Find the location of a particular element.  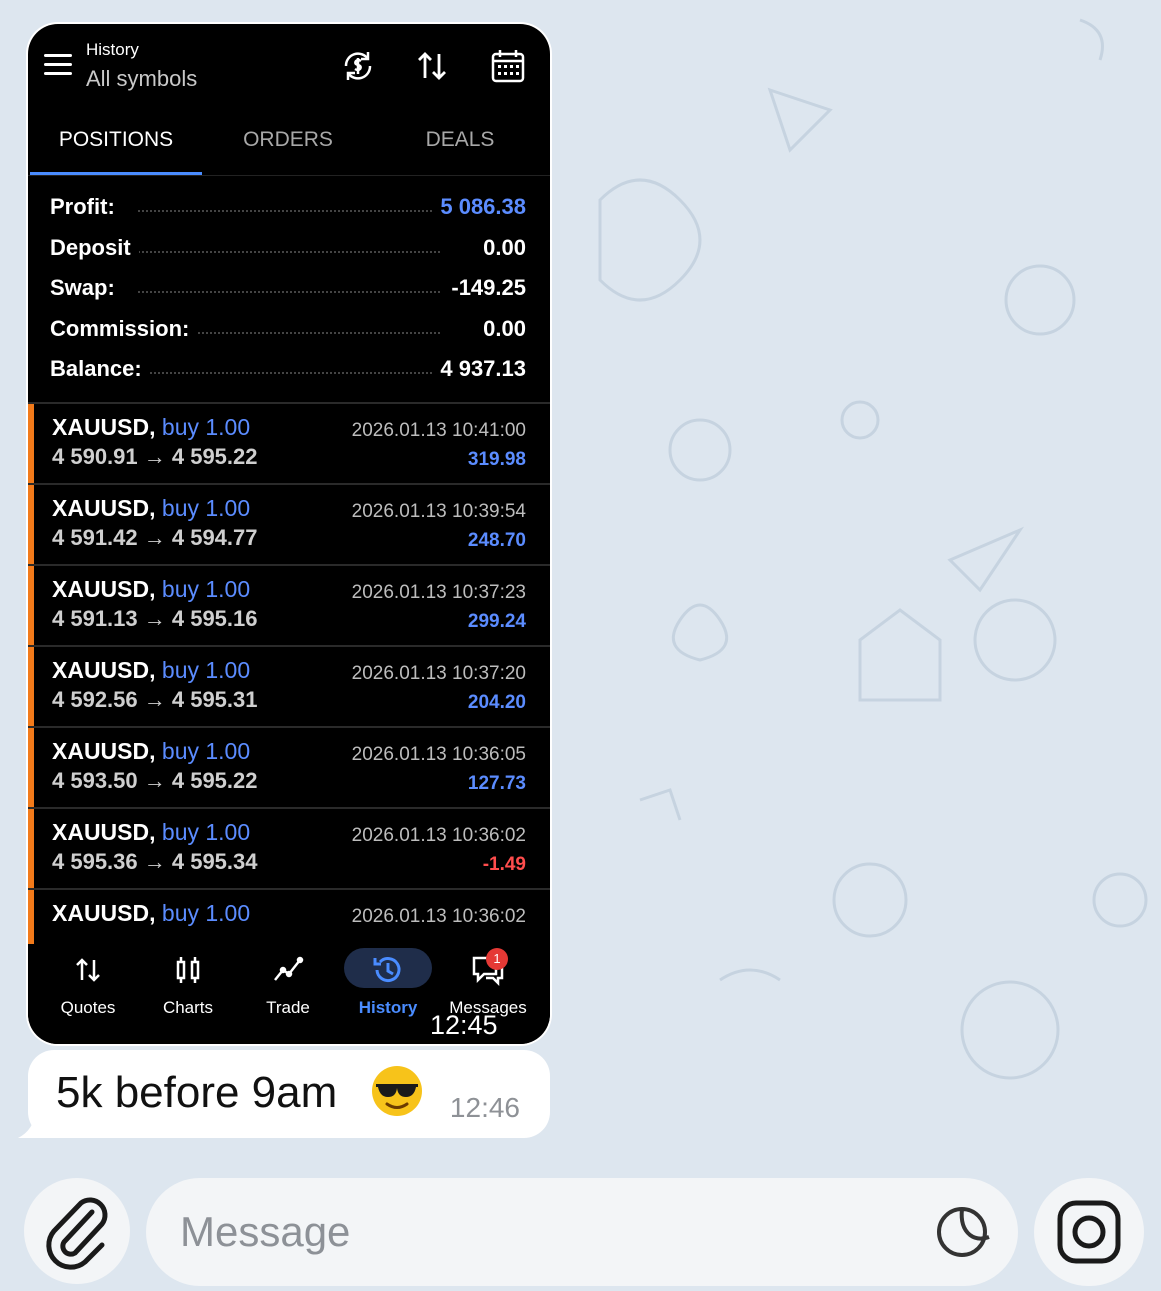

deal-profit: -1.49 is located at coordinates (504, 864).